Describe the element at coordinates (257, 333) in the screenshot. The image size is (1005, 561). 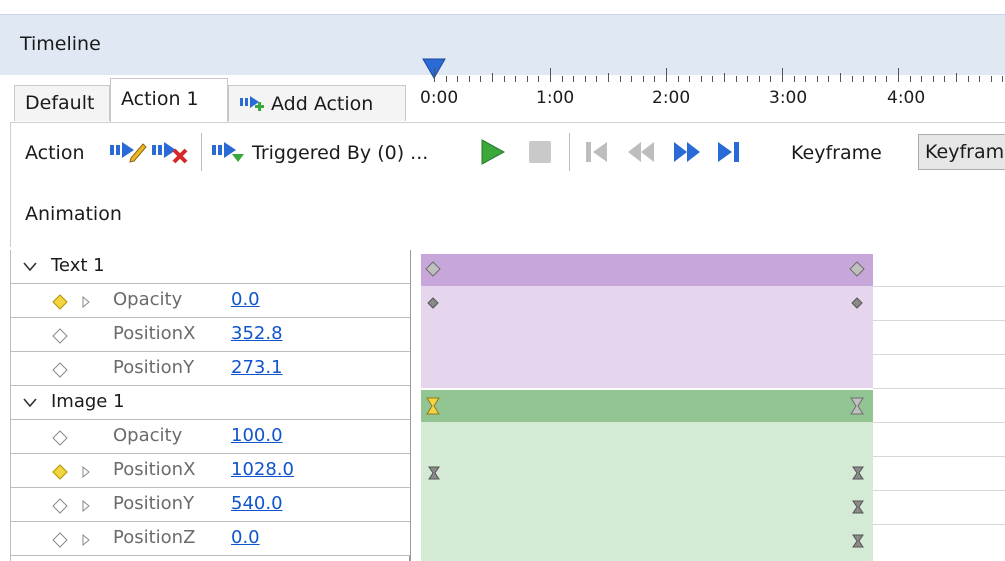
I see `property-value: 352.8` at that location.